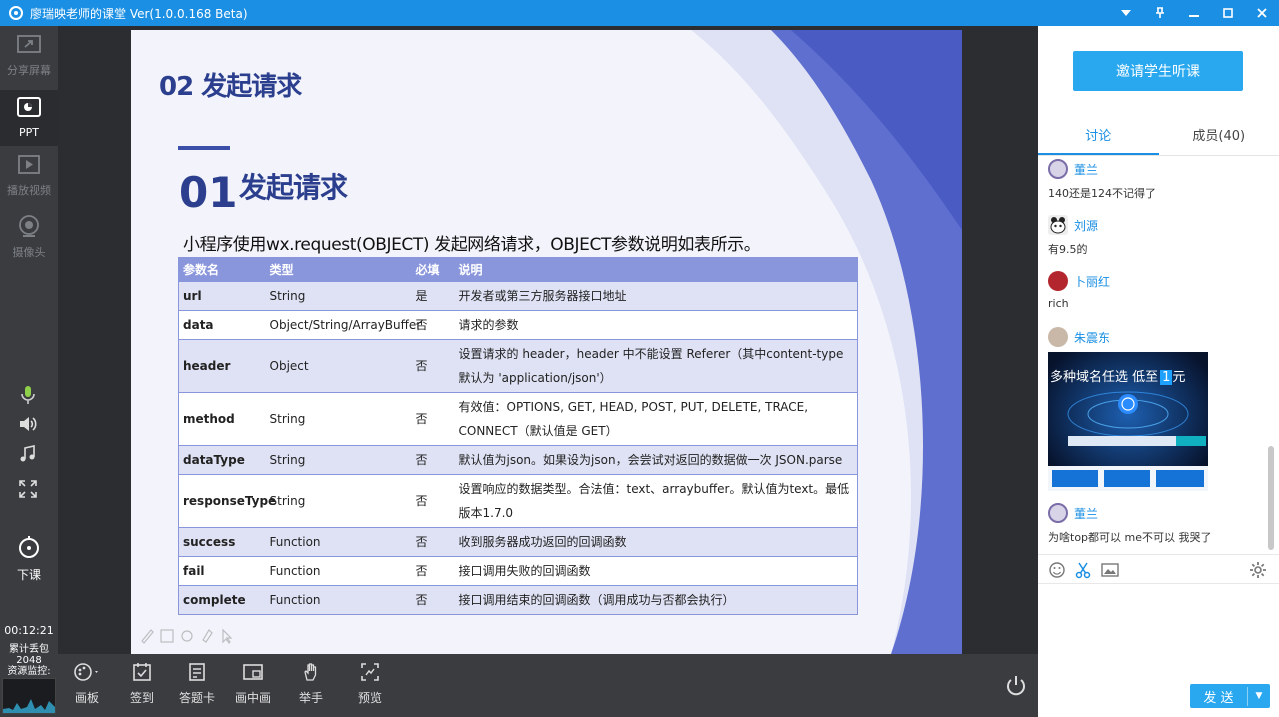 The width and height of the screenshot is (1279, 717). I want to click on sign-in-button: 签到, so click(142, 684).